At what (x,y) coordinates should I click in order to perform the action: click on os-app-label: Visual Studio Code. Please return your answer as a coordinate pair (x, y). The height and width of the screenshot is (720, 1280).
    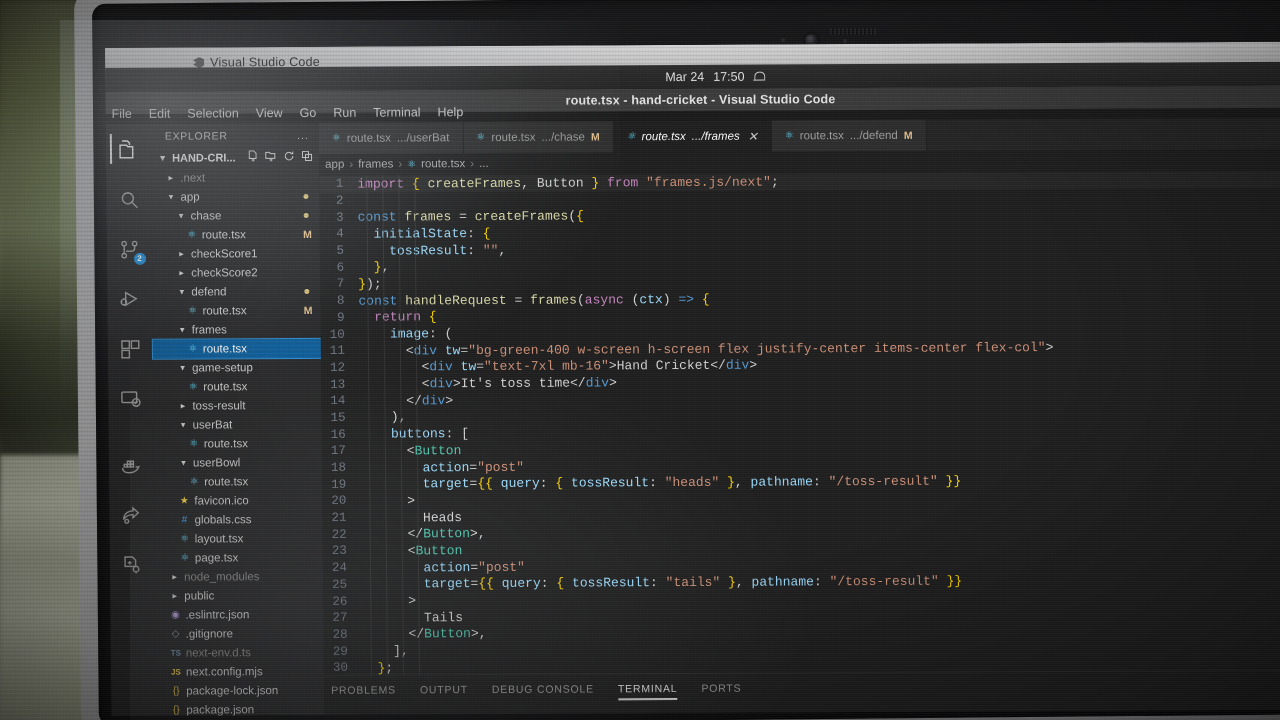
    Looking at the image, I should click on (256, 62).